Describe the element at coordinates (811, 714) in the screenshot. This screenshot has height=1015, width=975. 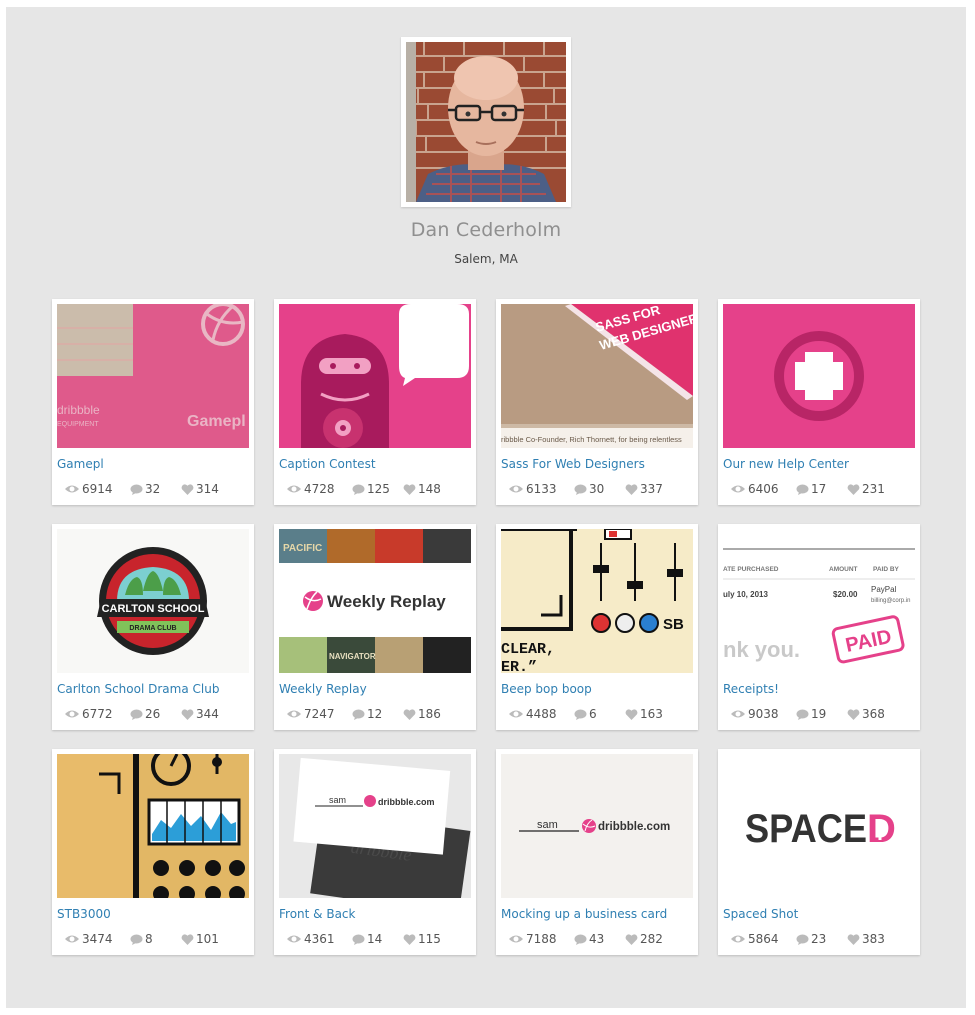
I see `comments-stat: 19` at that location.